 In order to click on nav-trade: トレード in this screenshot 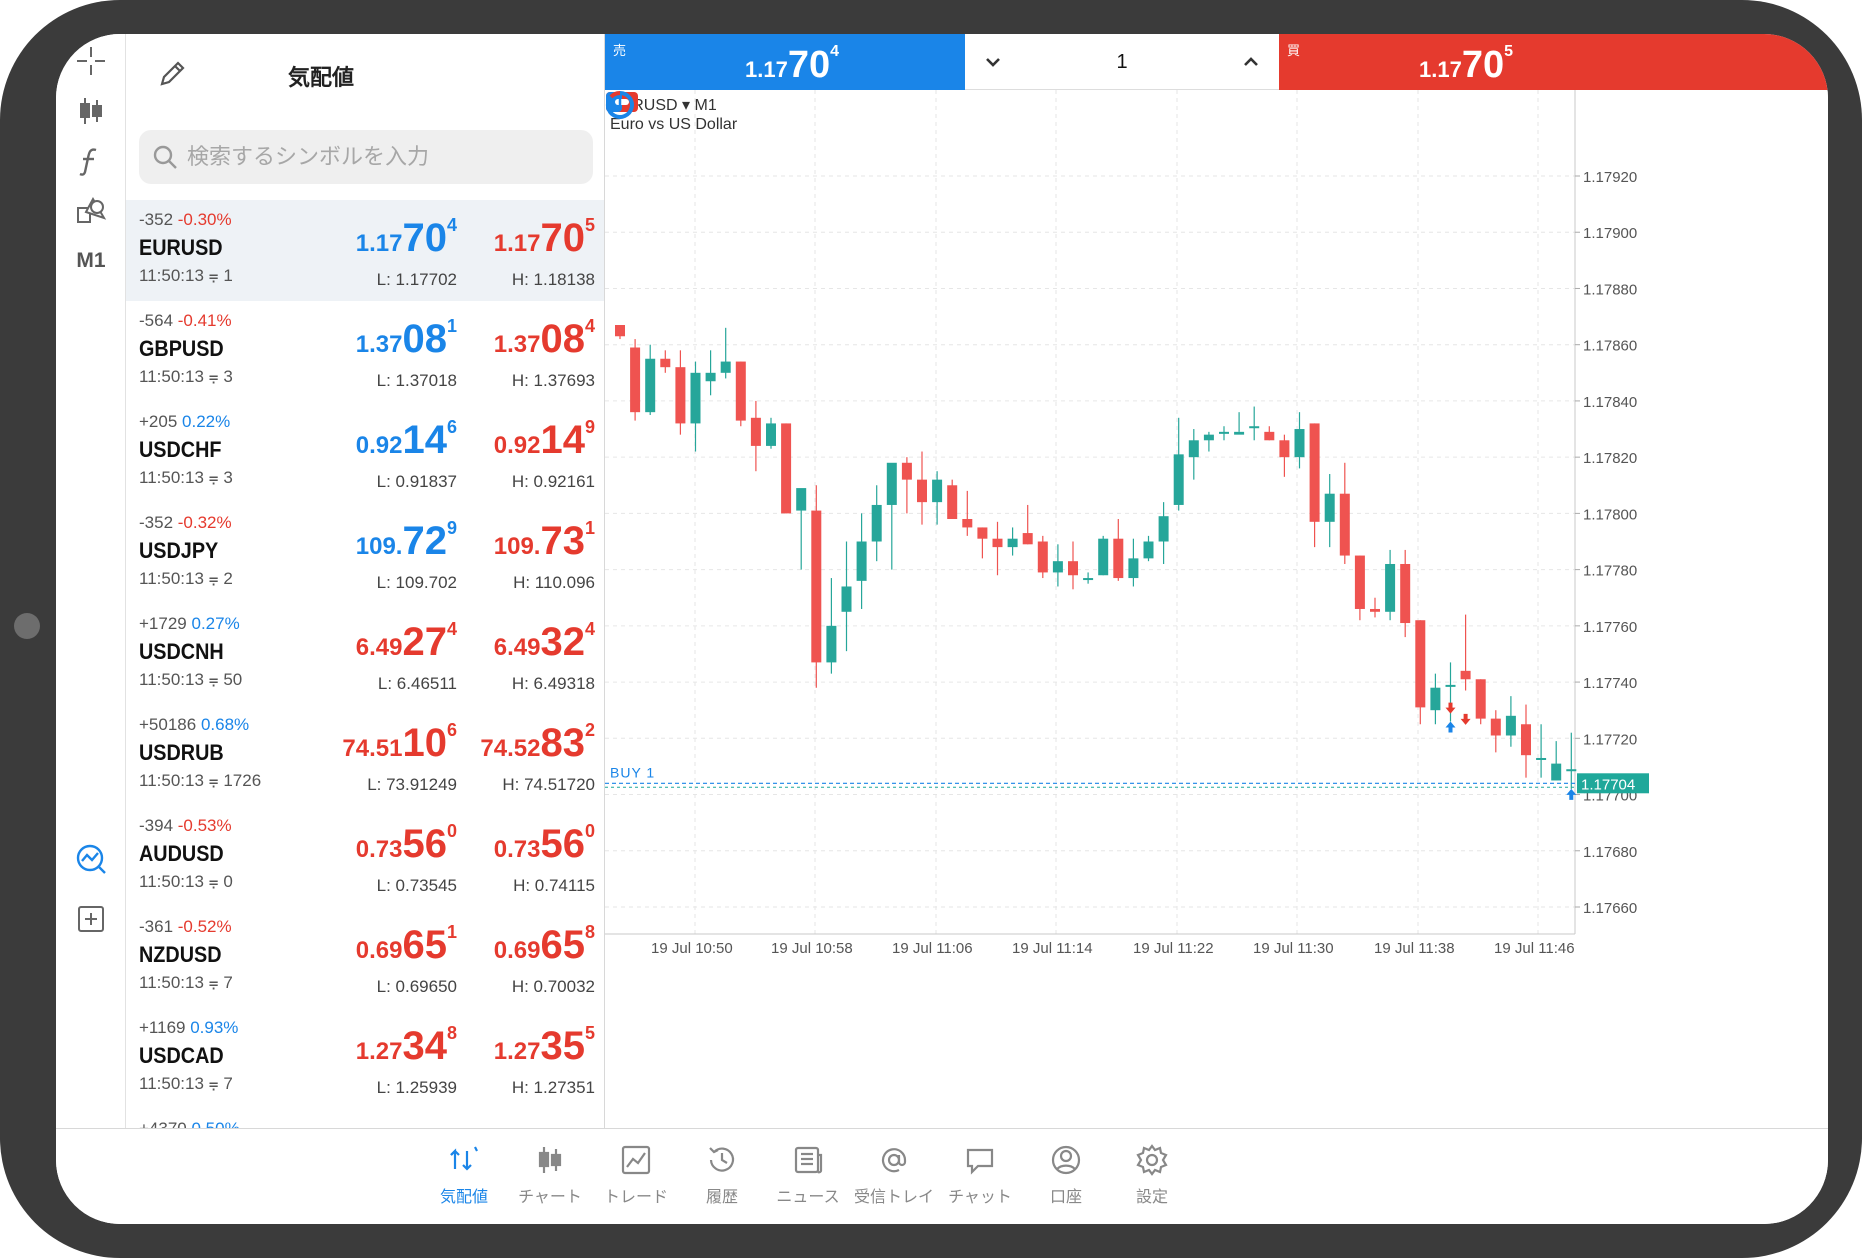, I will do `click(636, 1179)`.